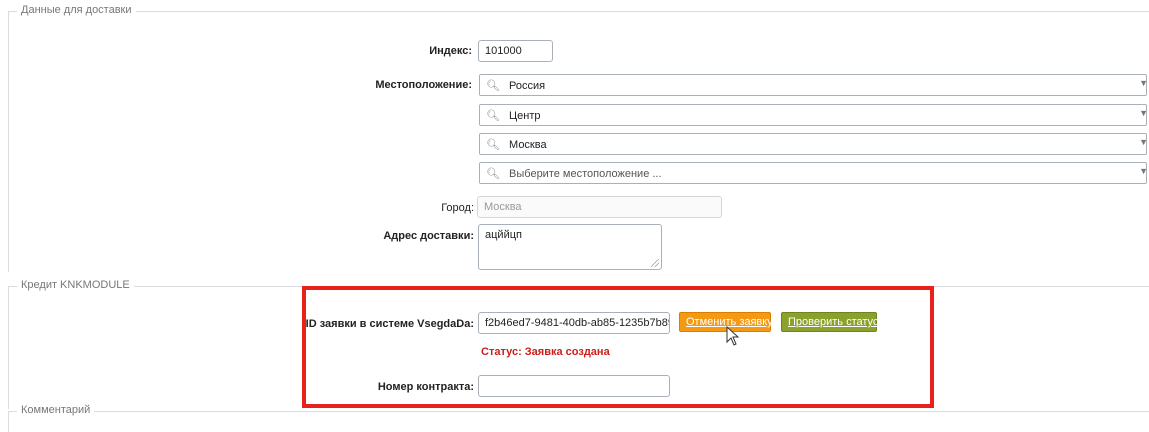  What do you see at coordinates (578, 418) in the screenshot?
I see `comment-section: Комментарий` at bounding box center [578, 418].